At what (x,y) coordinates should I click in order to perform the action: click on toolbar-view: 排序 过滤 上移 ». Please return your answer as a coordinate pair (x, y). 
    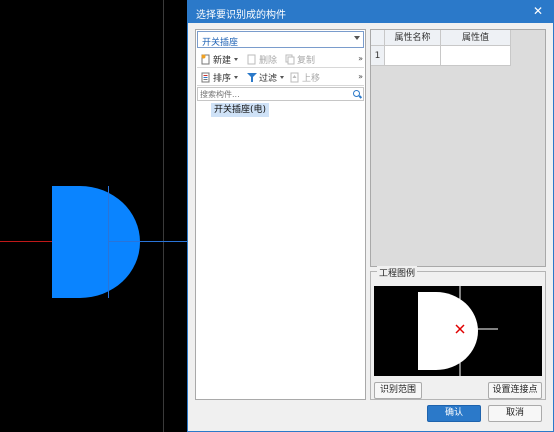
    Looking at the image, I should click on (280, 77).